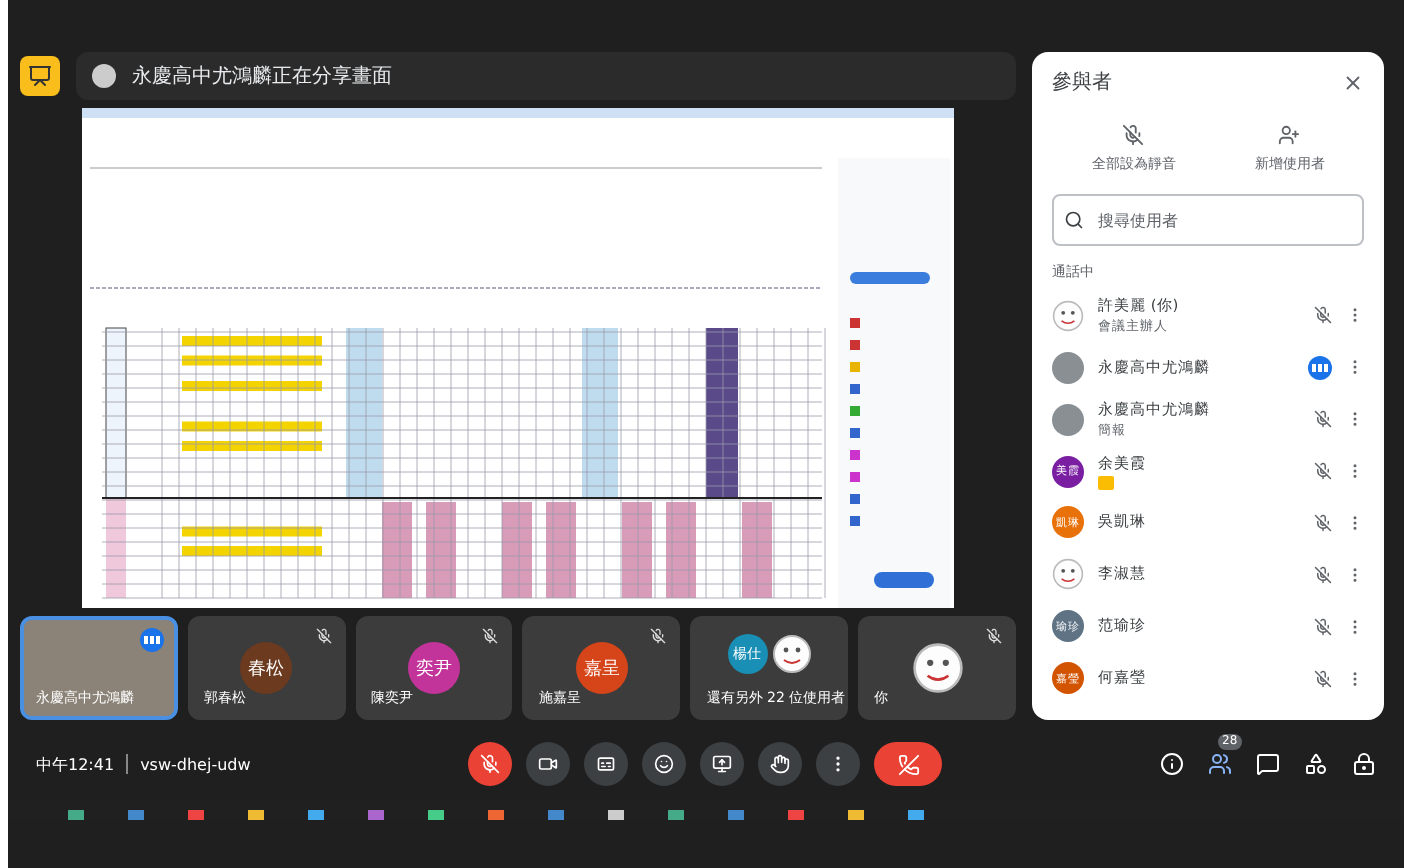 The width and height of the screenshot is (1424, 868). I want to click on lock-icon, so click(1364, 764).